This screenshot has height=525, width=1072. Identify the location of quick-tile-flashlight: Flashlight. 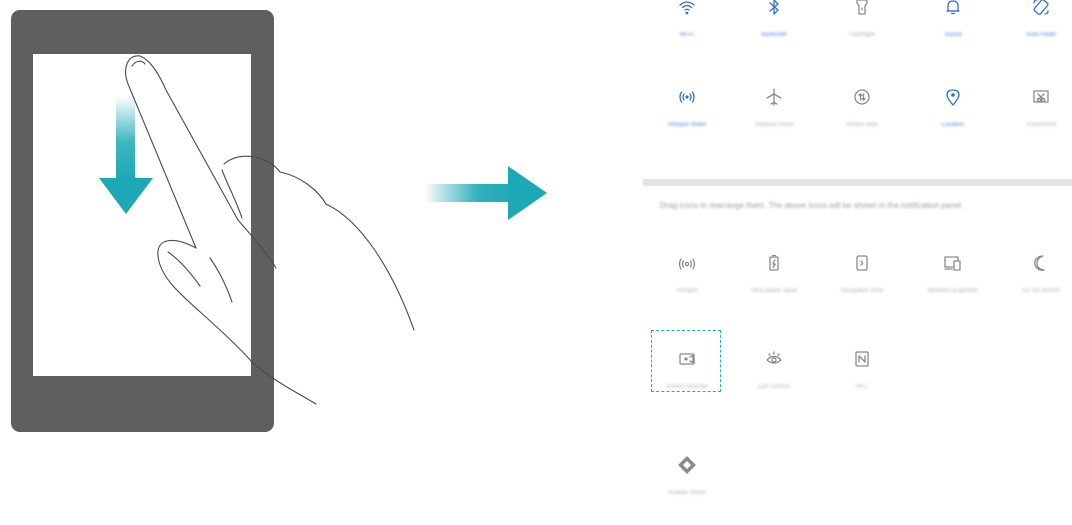
(862, 33).